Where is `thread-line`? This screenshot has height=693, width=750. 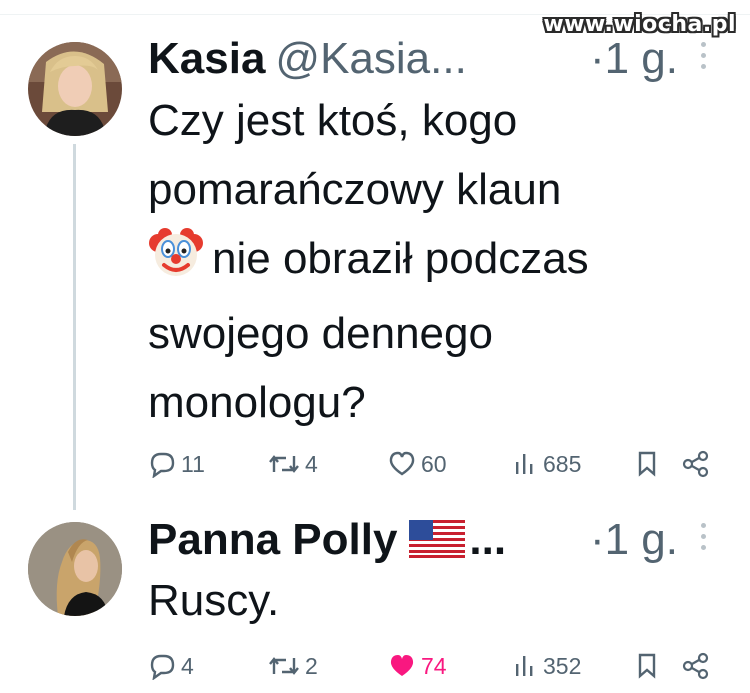 thread-line is located at coordinates (74, 327).